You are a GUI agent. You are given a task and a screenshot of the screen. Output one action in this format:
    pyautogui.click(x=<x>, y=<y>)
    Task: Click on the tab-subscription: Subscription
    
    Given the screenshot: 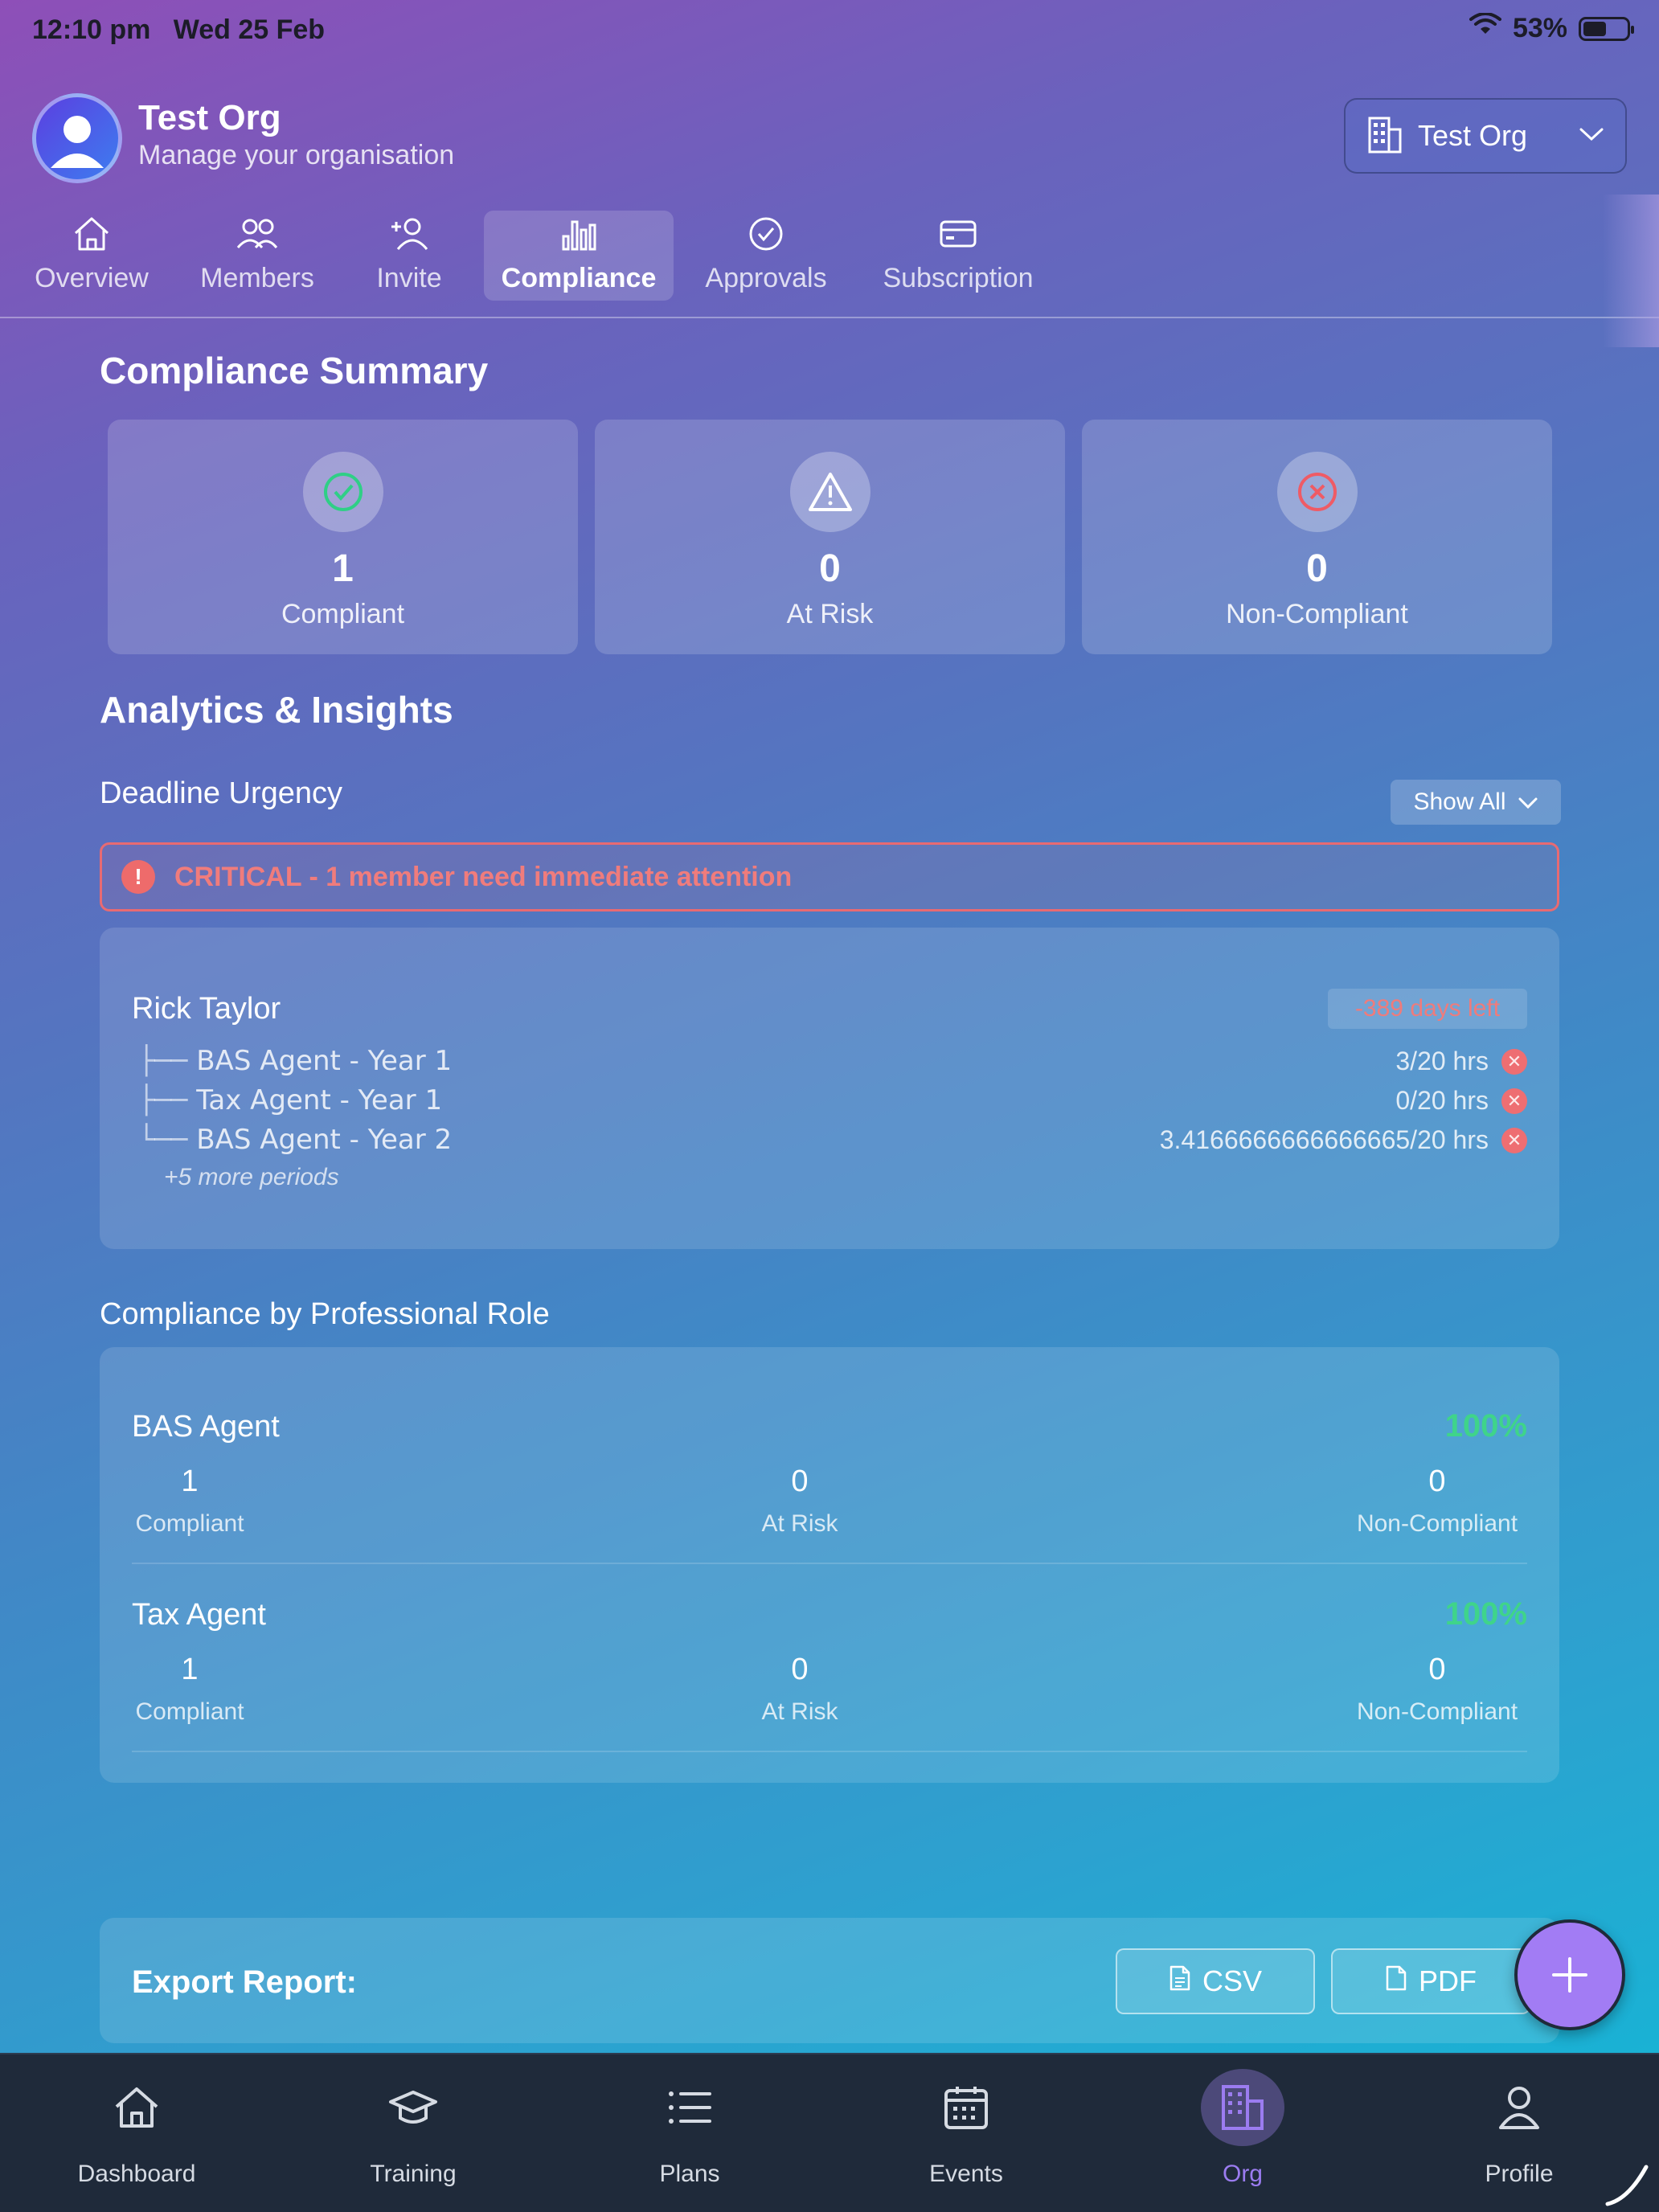 What is the action you would take?
    pyautogui.click(x=958, y=256)
    